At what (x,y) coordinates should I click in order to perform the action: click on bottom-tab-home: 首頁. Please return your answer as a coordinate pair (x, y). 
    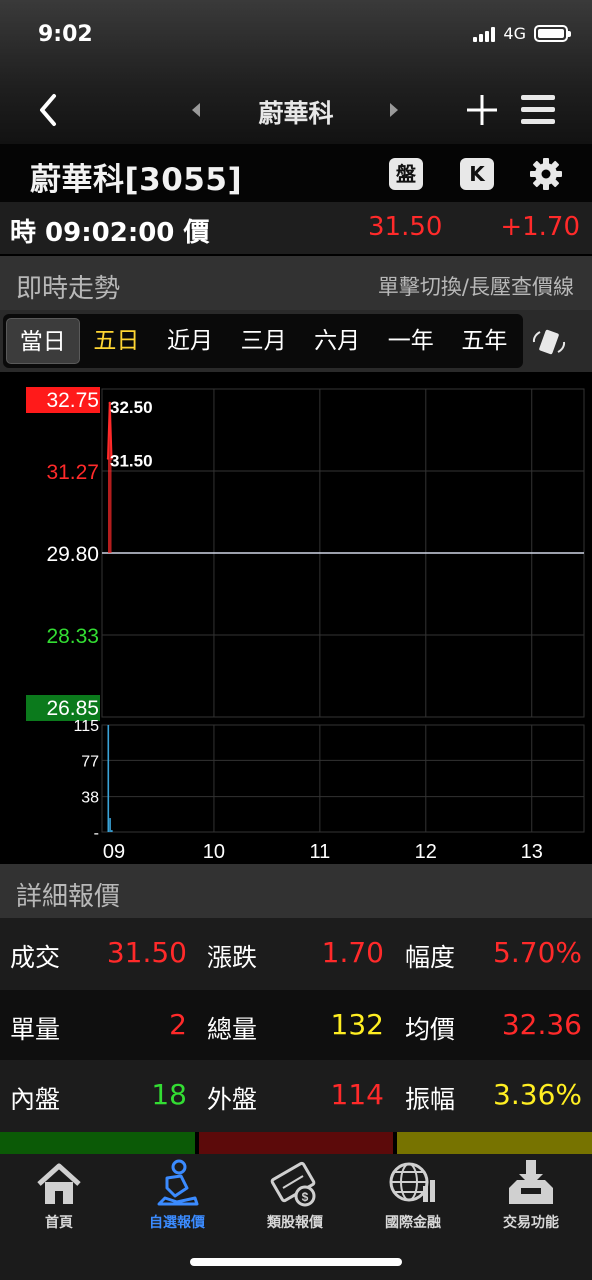
    Looking at the image, I should click on (59, 1195).